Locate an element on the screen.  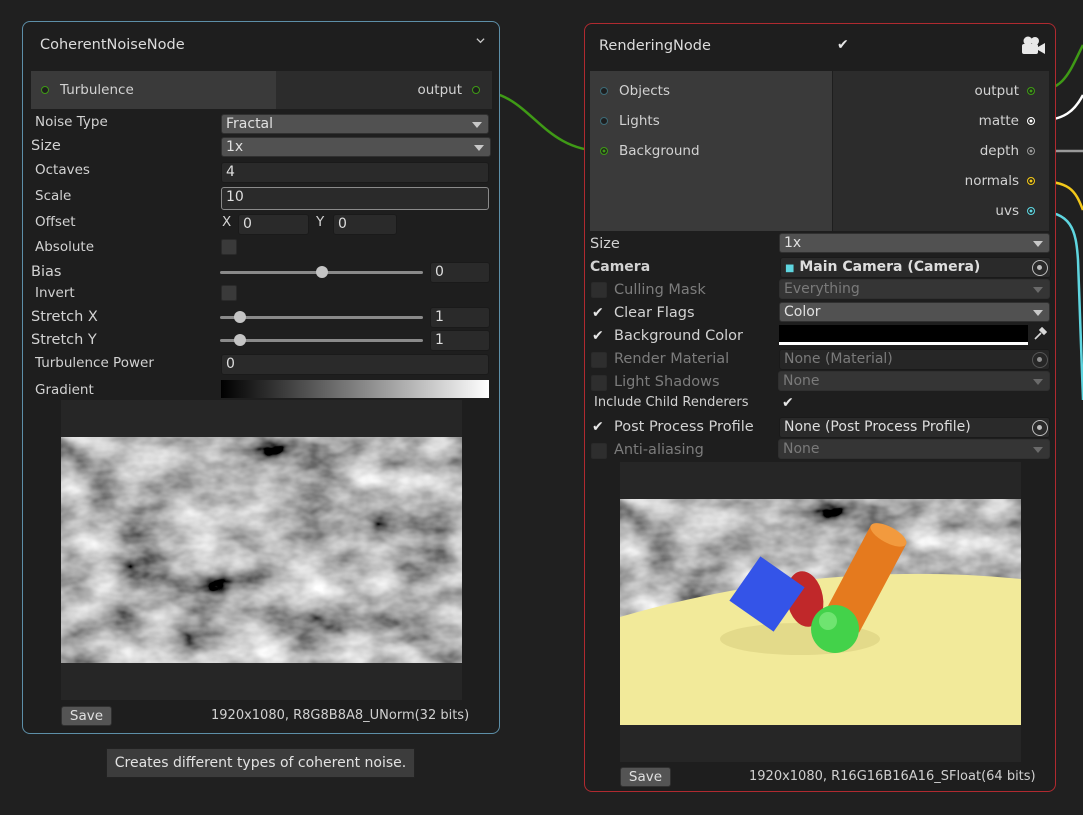
enable-checkmark-icon: ✔ is located at coordinates (843, 45).